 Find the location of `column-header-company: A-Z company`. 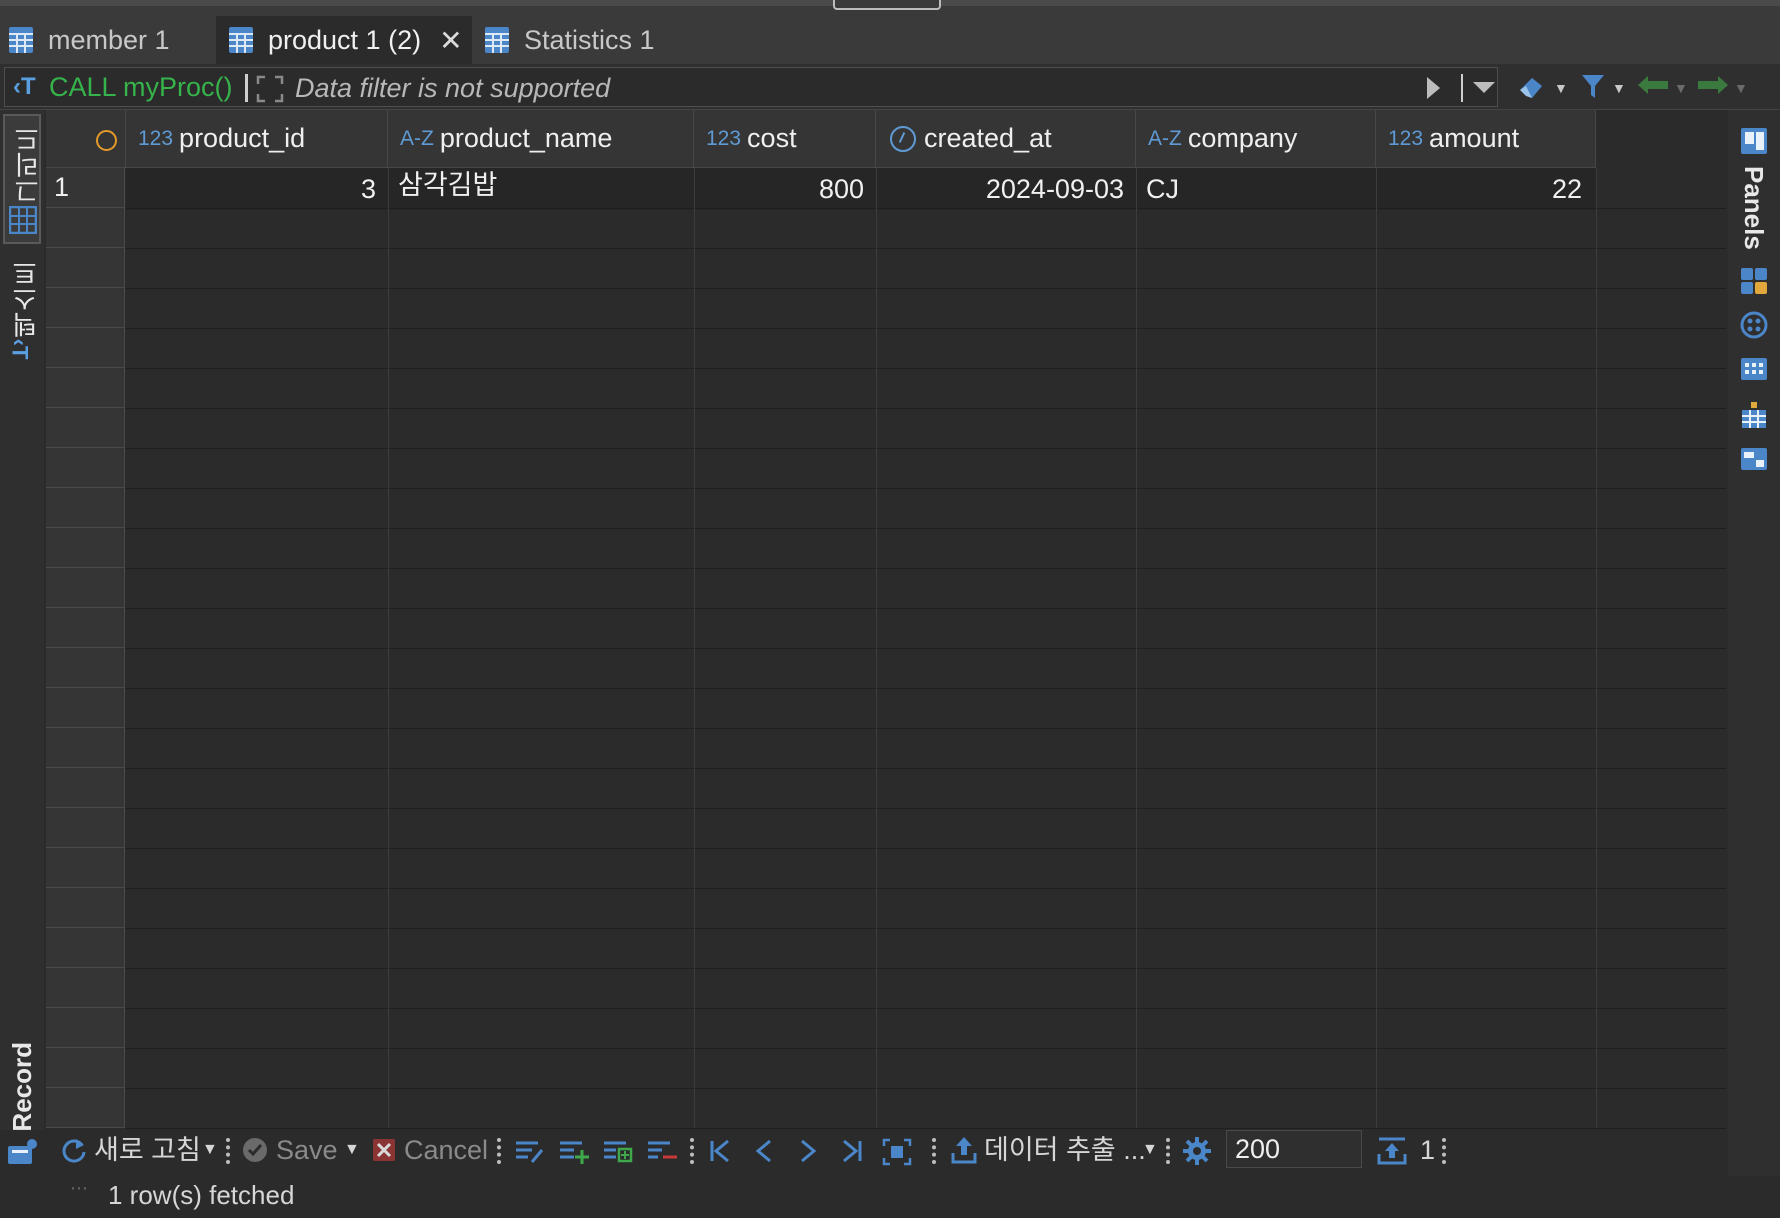

column-header-company: A-Z company is located at coordinates (1256, 139).